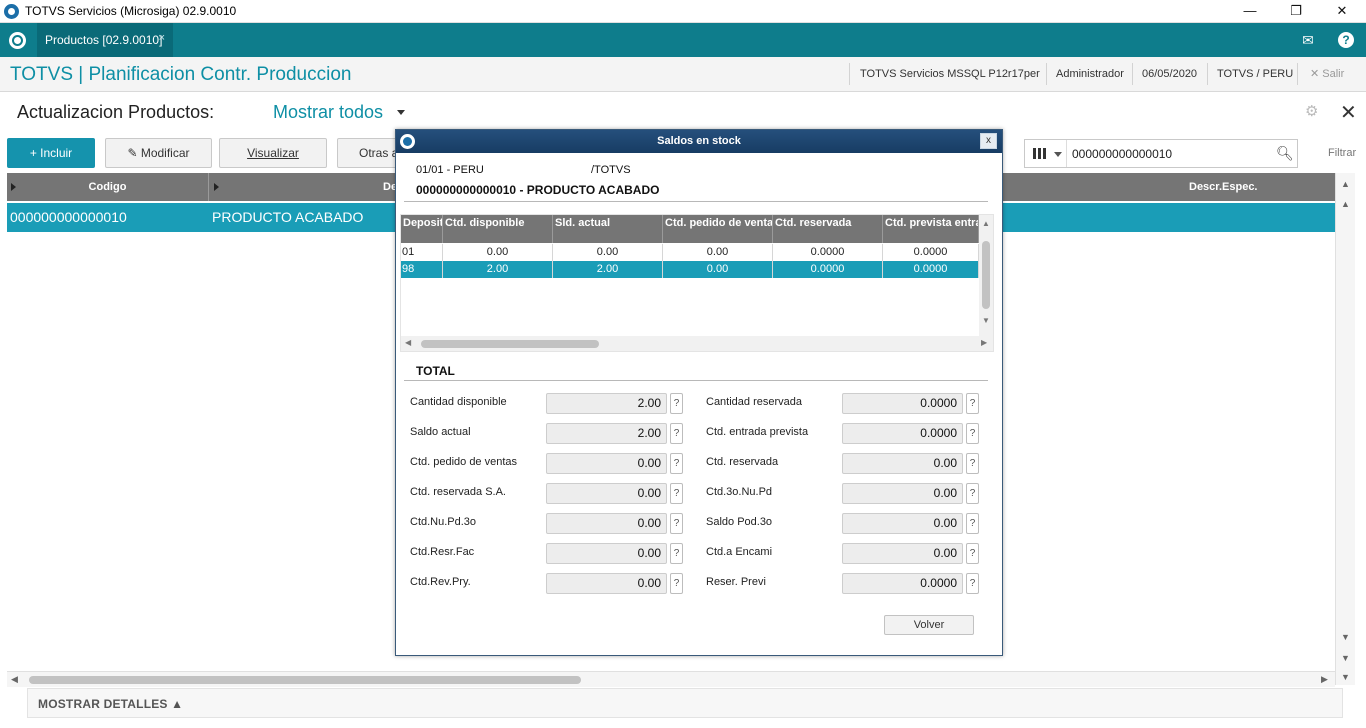  What do you see at coordinates (1327, 73) in the screenshot?
I see `exit-button: ✕ Salir` at bounding box center [1327, 73].